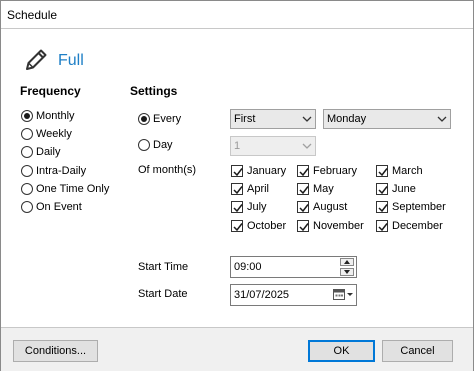 This screenshot has width=474, height=371. Describe the element at coordinates (32, 15) in the screenshot. I see `window-title: Schedule` at that location.